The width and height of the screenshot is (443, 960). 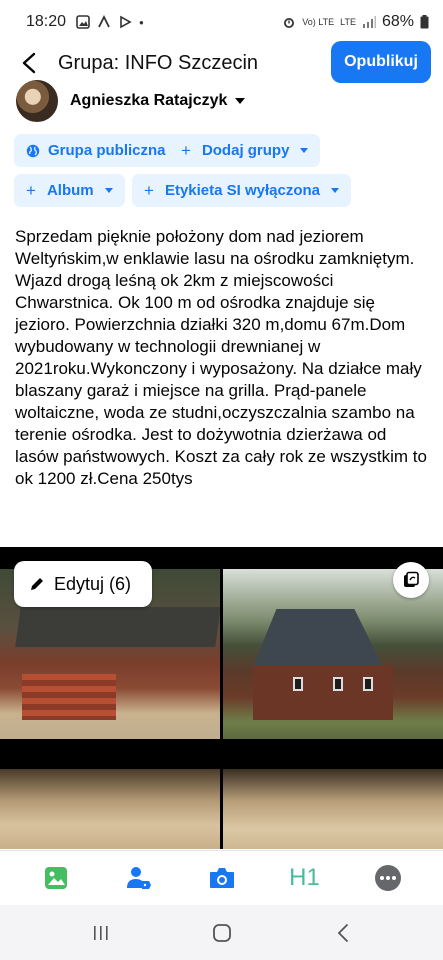 I want to click on battery-icon, so click(x=424, y=22).